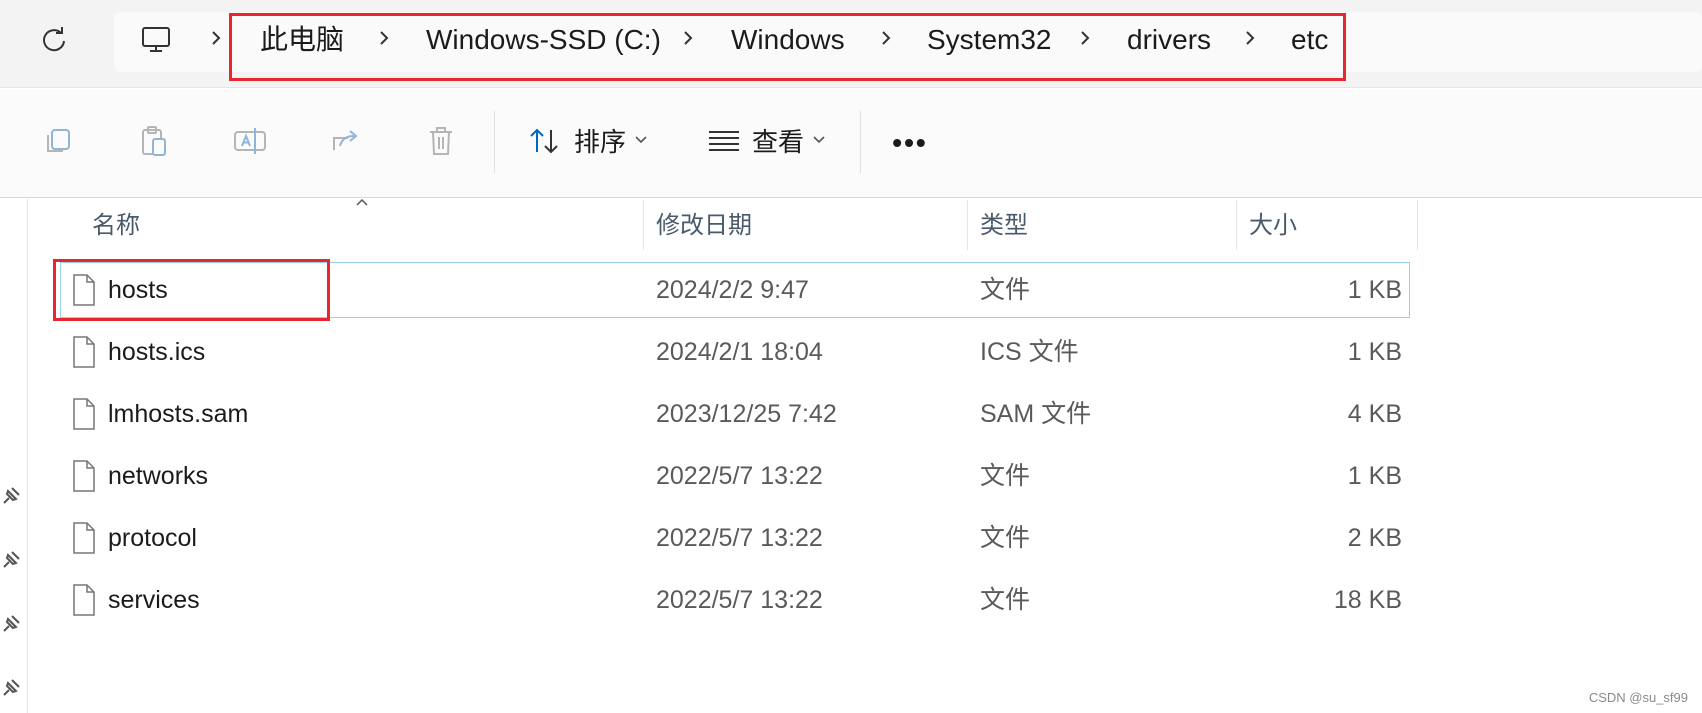 This screenshot has width=1702, height=713. Describe the element at coordinates (732, 290) in the screenshot. I see `file-date: 2024/2/2 9:47` at that location.